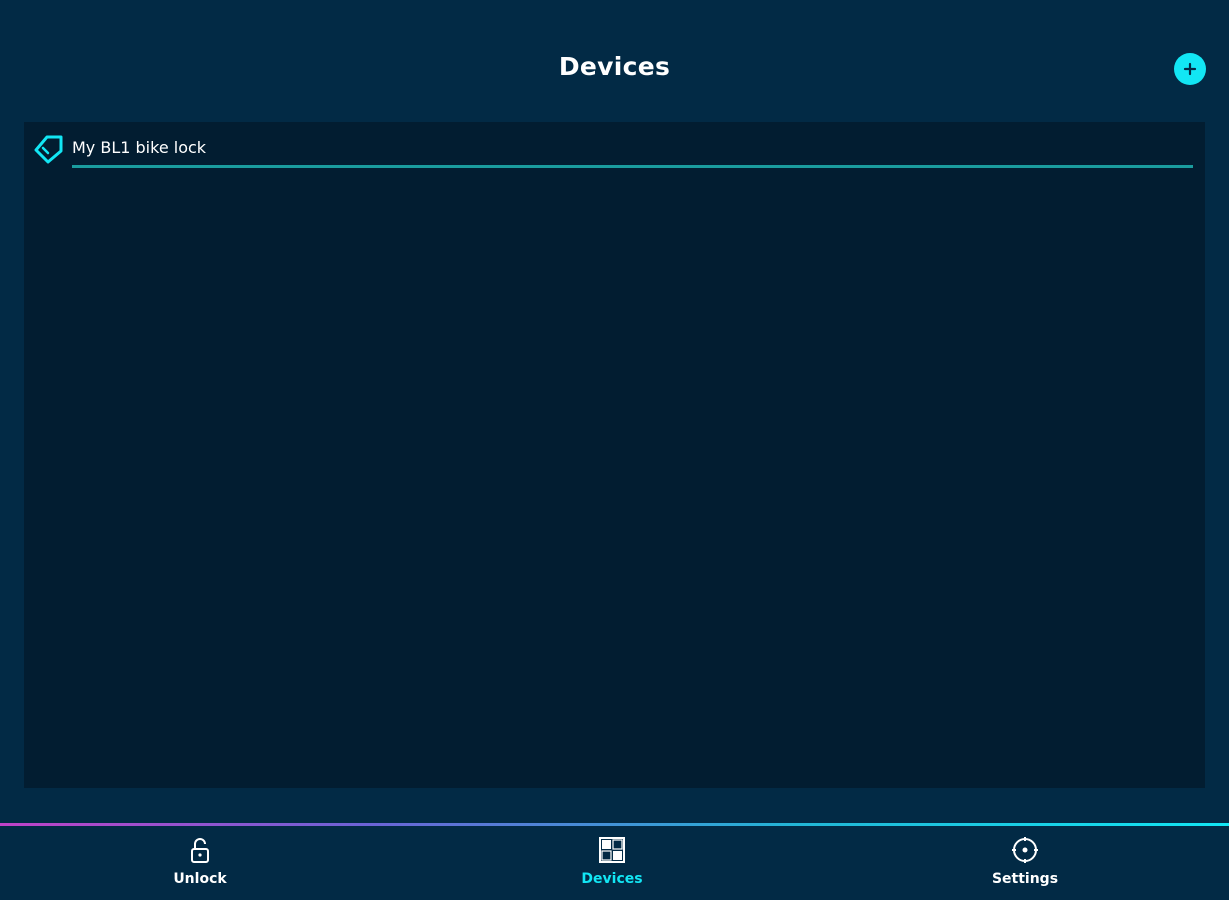 The width and height of the screenshot is (1229, 900). What do you see at coordinates (48, 149) in the screenshot?
I see `tag-icon` at bounding box center [48, 149].